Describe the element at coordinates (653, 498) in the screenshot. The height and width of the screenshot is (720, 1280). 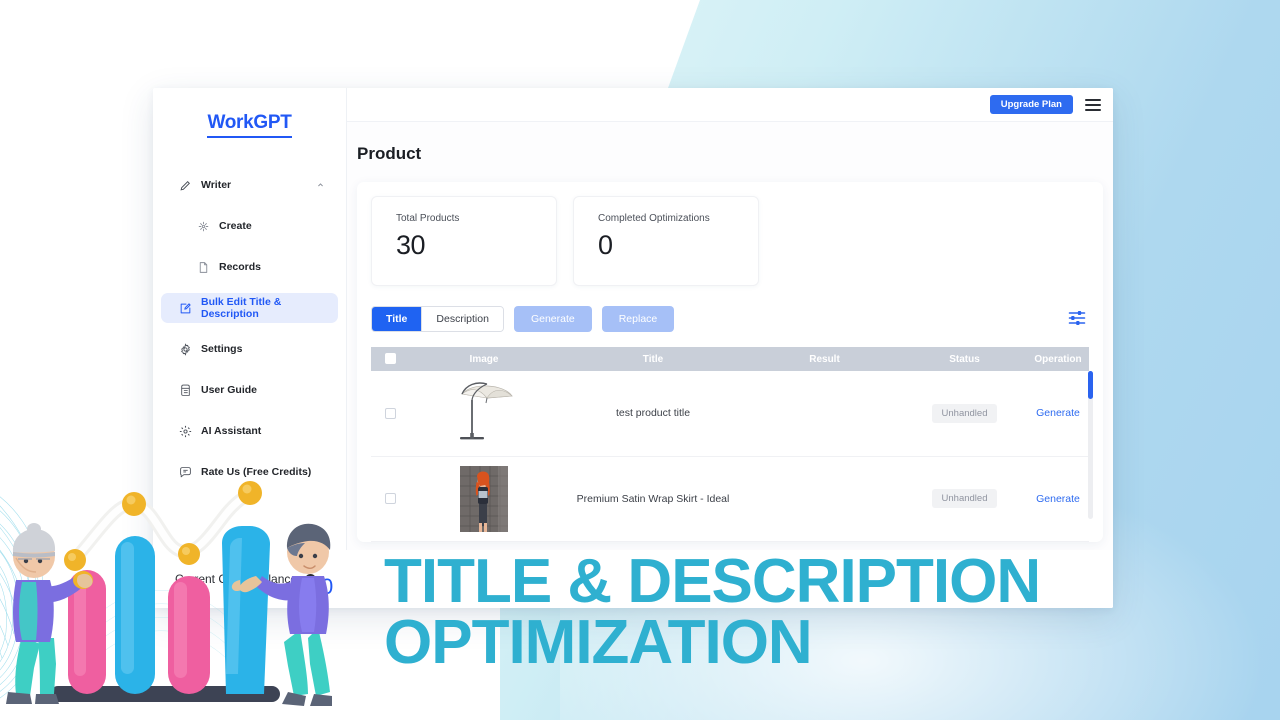
I see `row-title-cell: Premium Satin Wrap Skirt - Ideal` at that location.